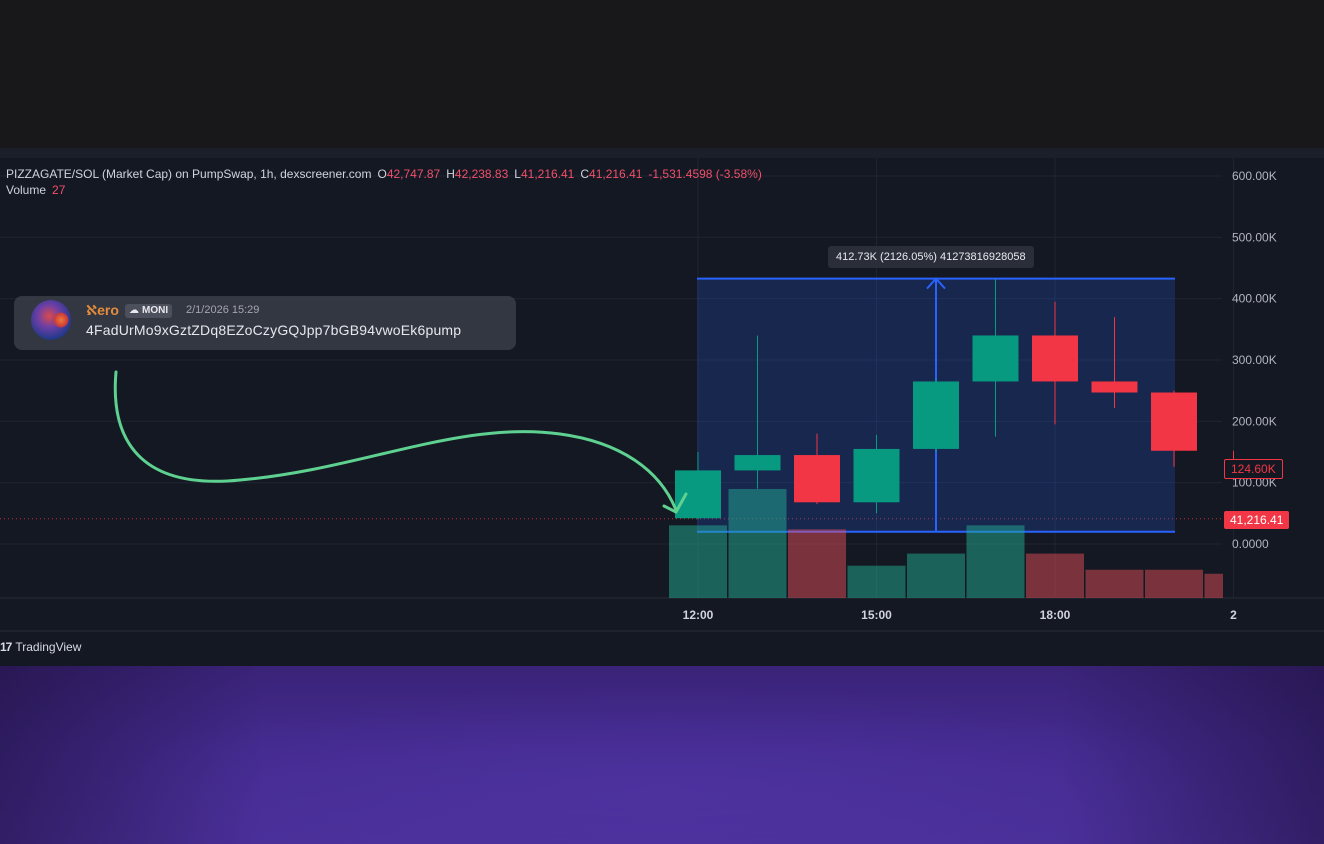 The image size is (1324, 844). What do you see at coordinates (585, 174) in the screenshot?
I see `legend-close-label: C` at bounding box center [585, 174].